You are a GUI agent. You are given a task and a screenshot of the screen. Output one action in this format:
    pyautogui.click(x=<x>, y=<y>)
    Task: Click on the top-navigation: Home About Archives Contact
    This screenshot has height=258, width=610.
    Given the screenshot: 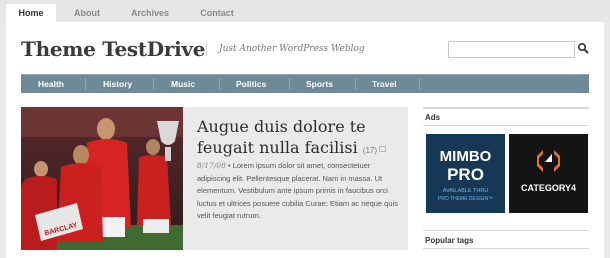 What is the action you would take?
    pyautogui.click(x=305, y=11)
    